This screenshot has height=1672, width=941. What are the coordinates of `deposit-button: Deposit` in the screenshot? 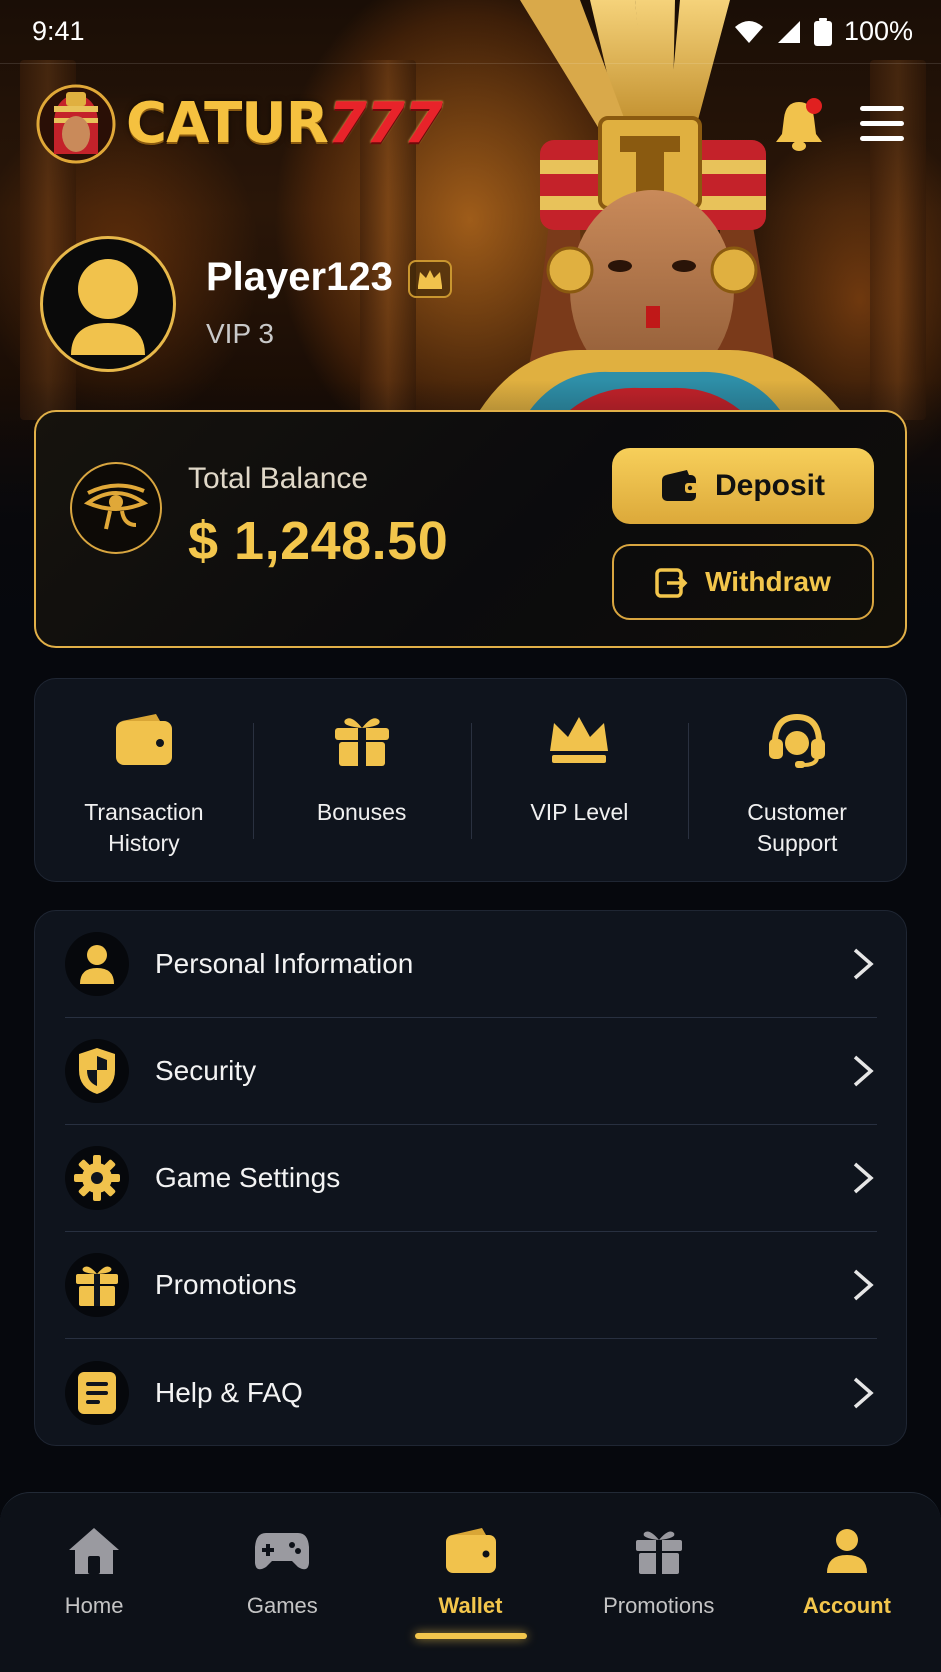 It's located at (743, 486).